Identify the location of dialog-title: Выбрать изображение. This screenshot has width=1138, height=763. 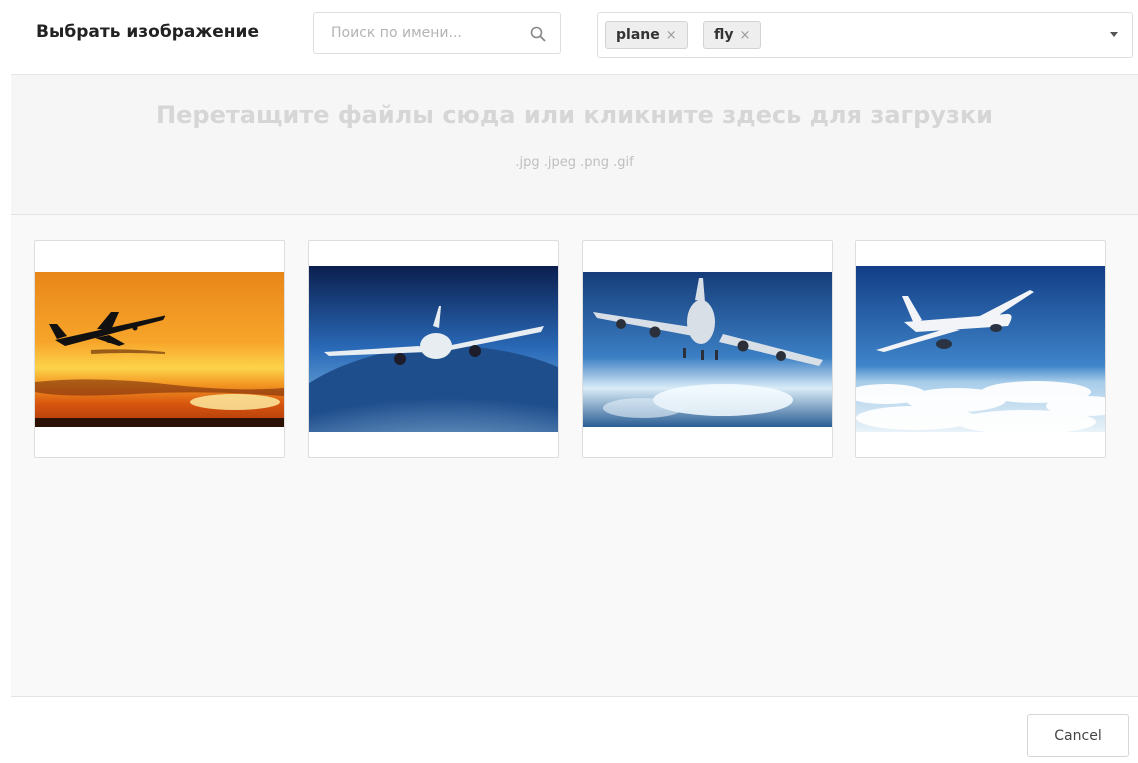
(147, 32).